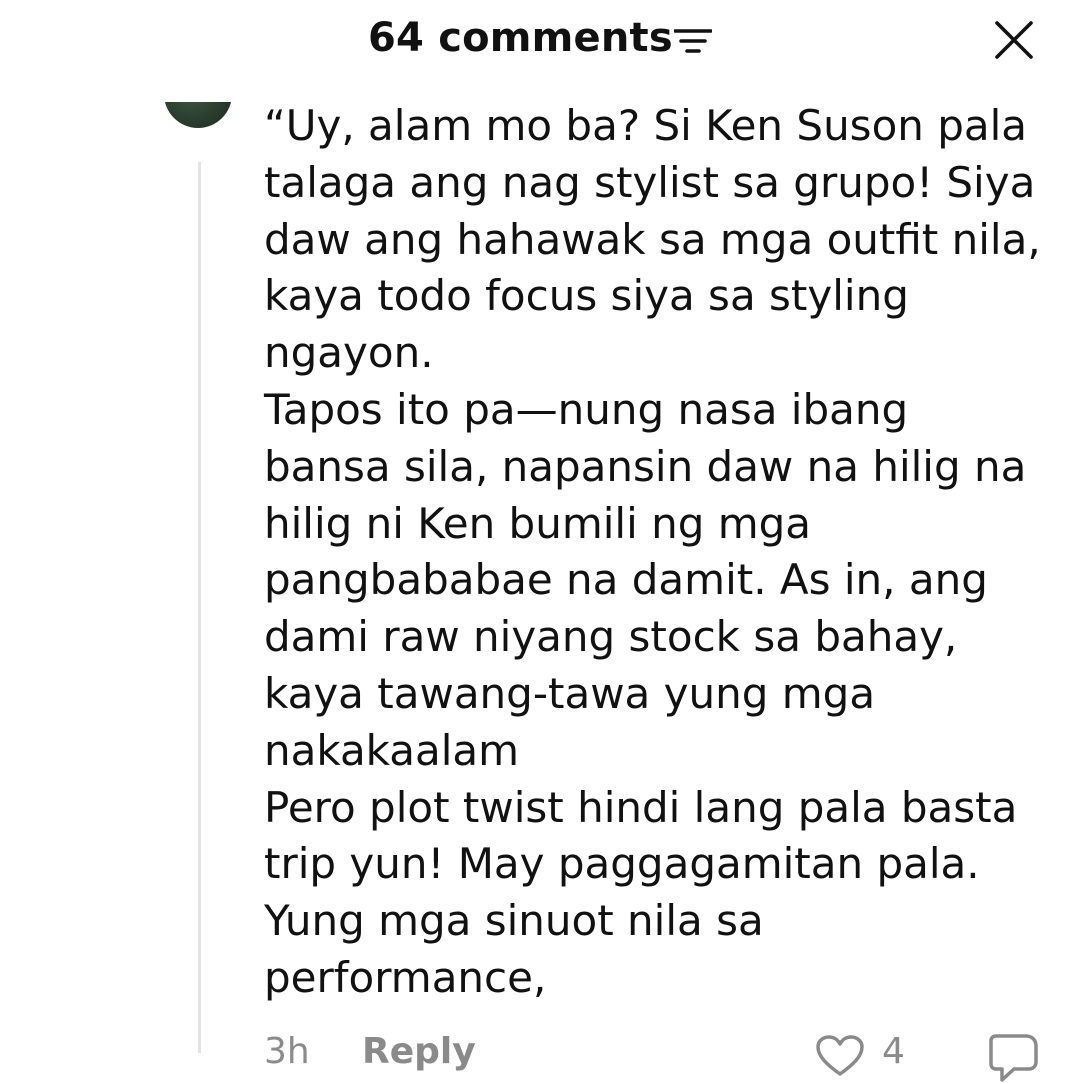 The width and height of the screenshot is (1080, 1084). I want to click on comment-footer: 3h Reply 4, so click(664, 1056).